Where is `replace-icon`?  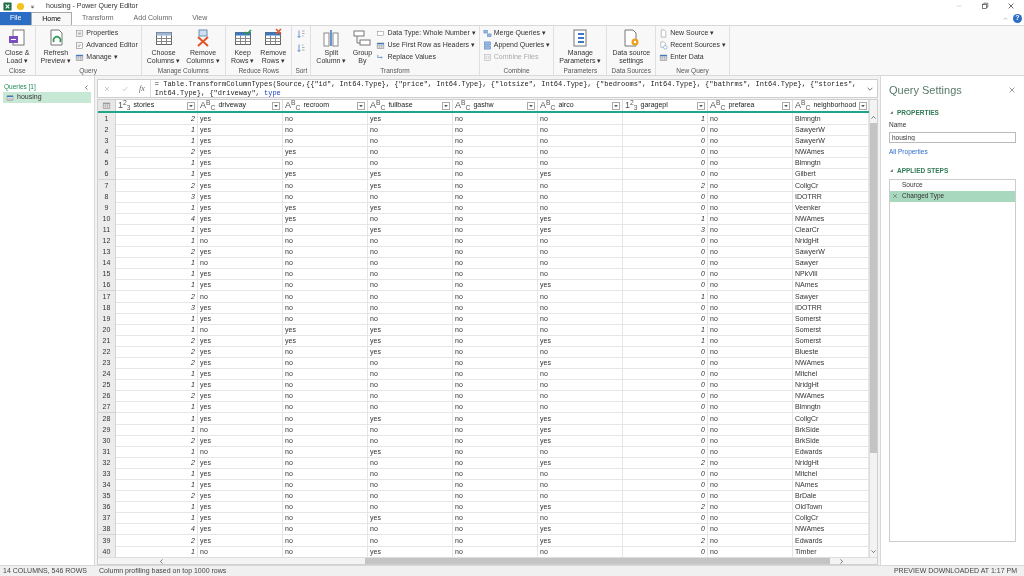 replace-icon is located at coordinates (381, 57).